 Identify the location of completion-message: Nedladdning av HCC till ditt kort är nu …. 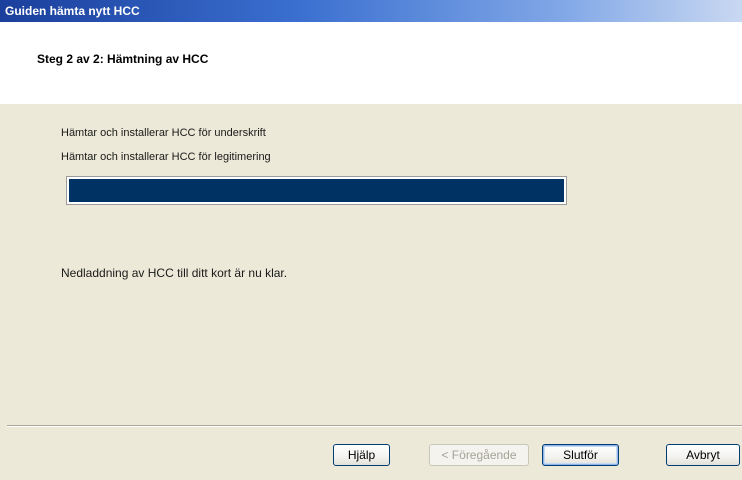
(174, 273).